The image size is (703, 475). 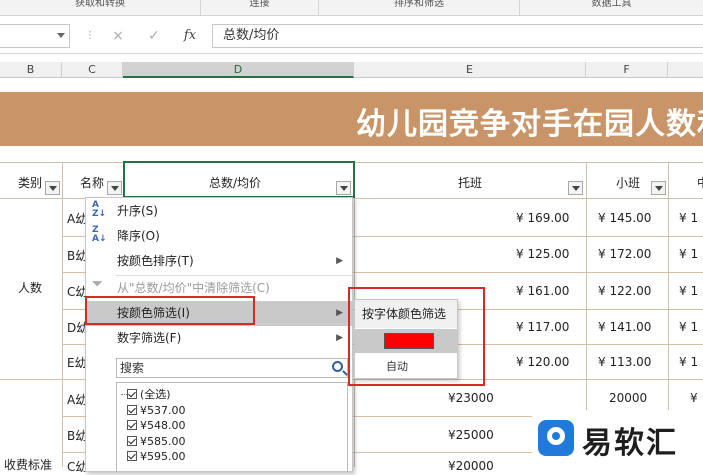 What do you see at coordinates (259, 4) in the screenshot?
I see `ribbon-group-connections: 连接` at bounding box center [259, 4].